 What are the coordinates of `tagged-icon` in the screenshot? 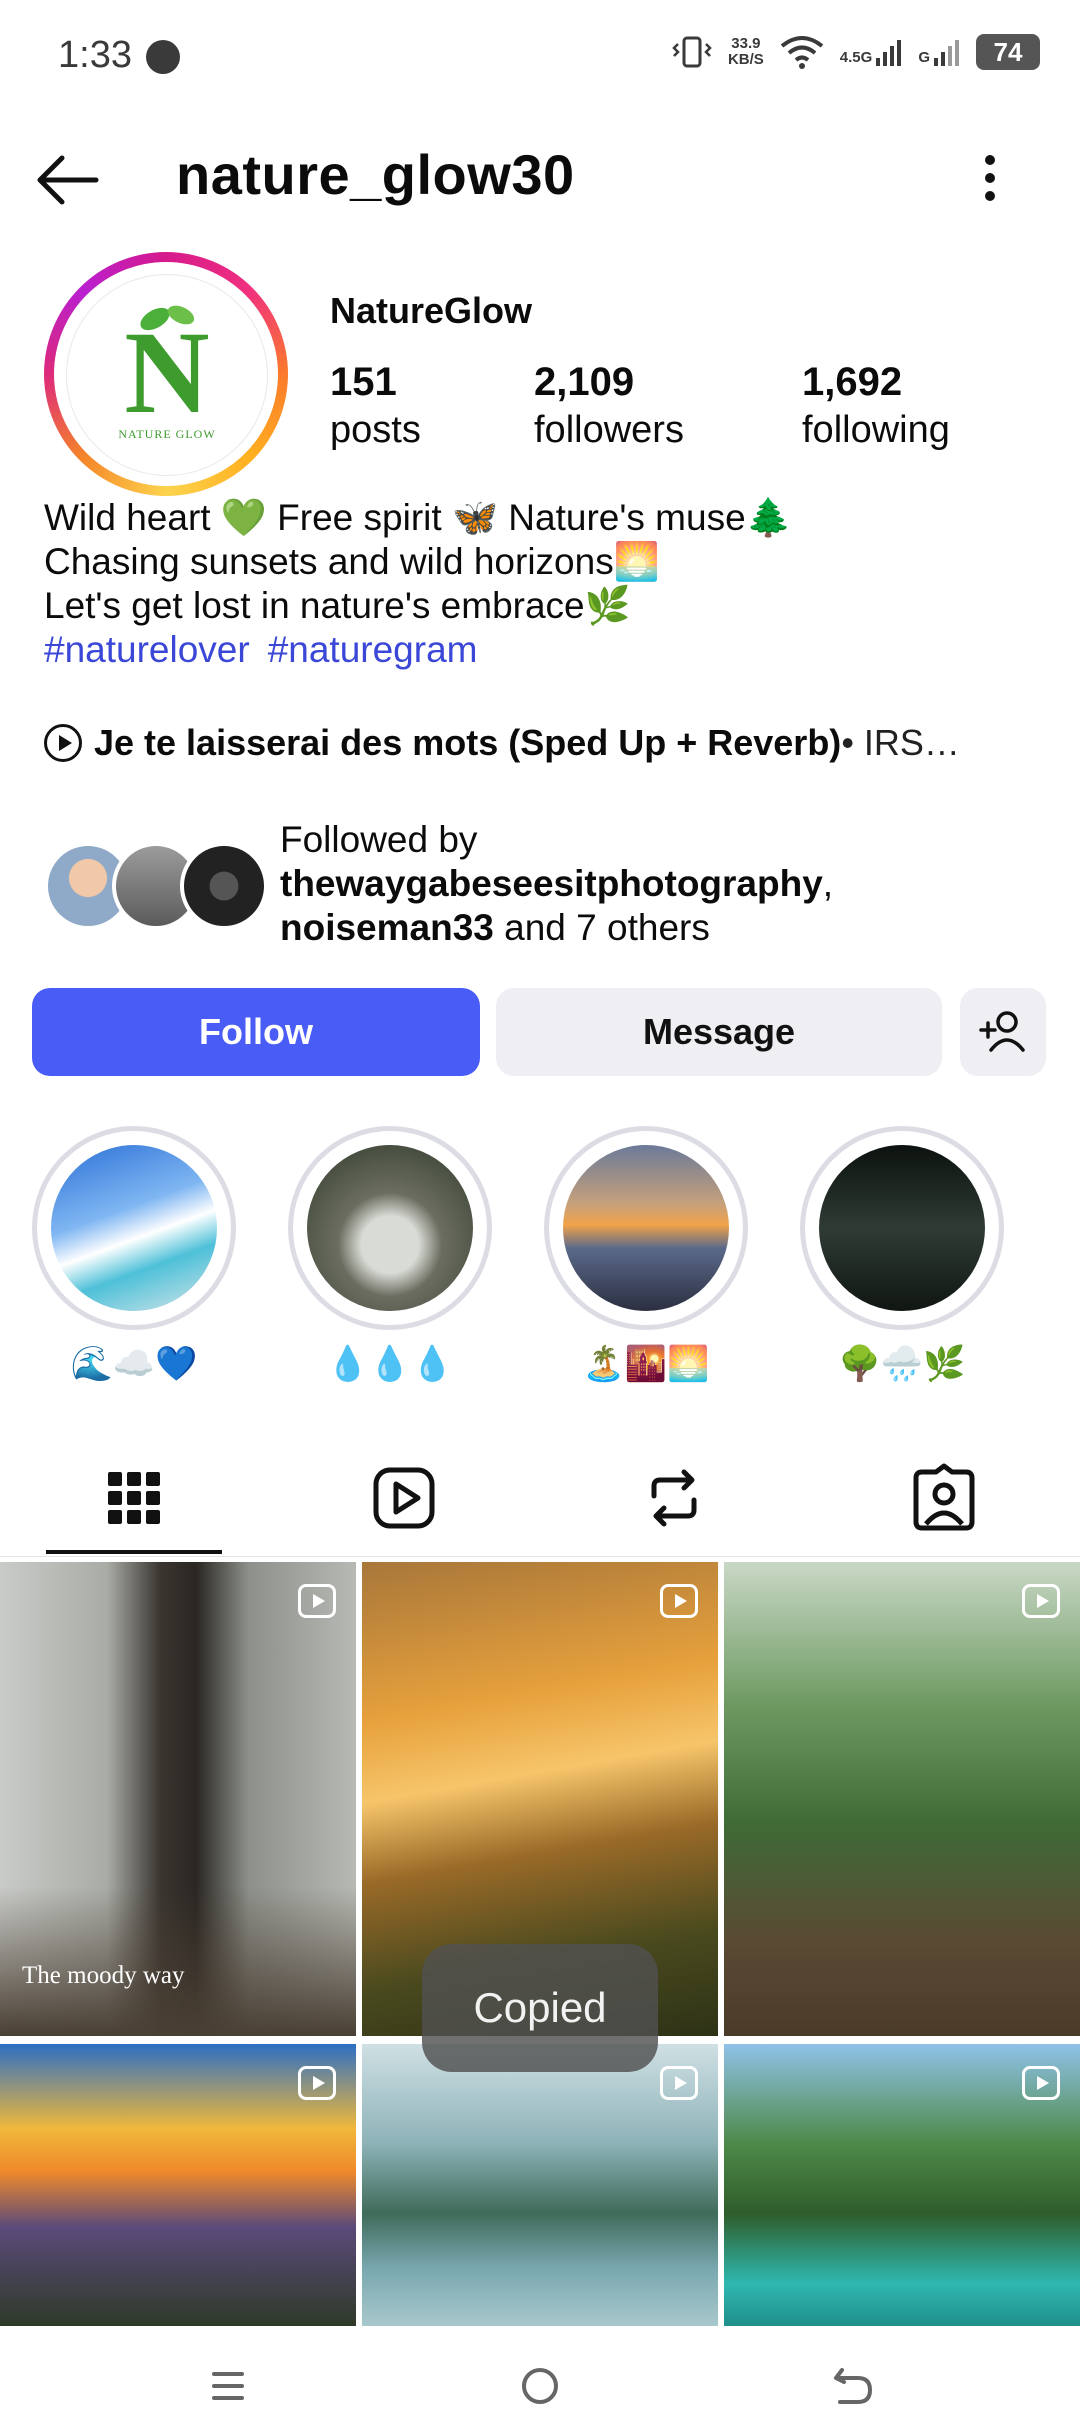 It's located at (944, 1498).